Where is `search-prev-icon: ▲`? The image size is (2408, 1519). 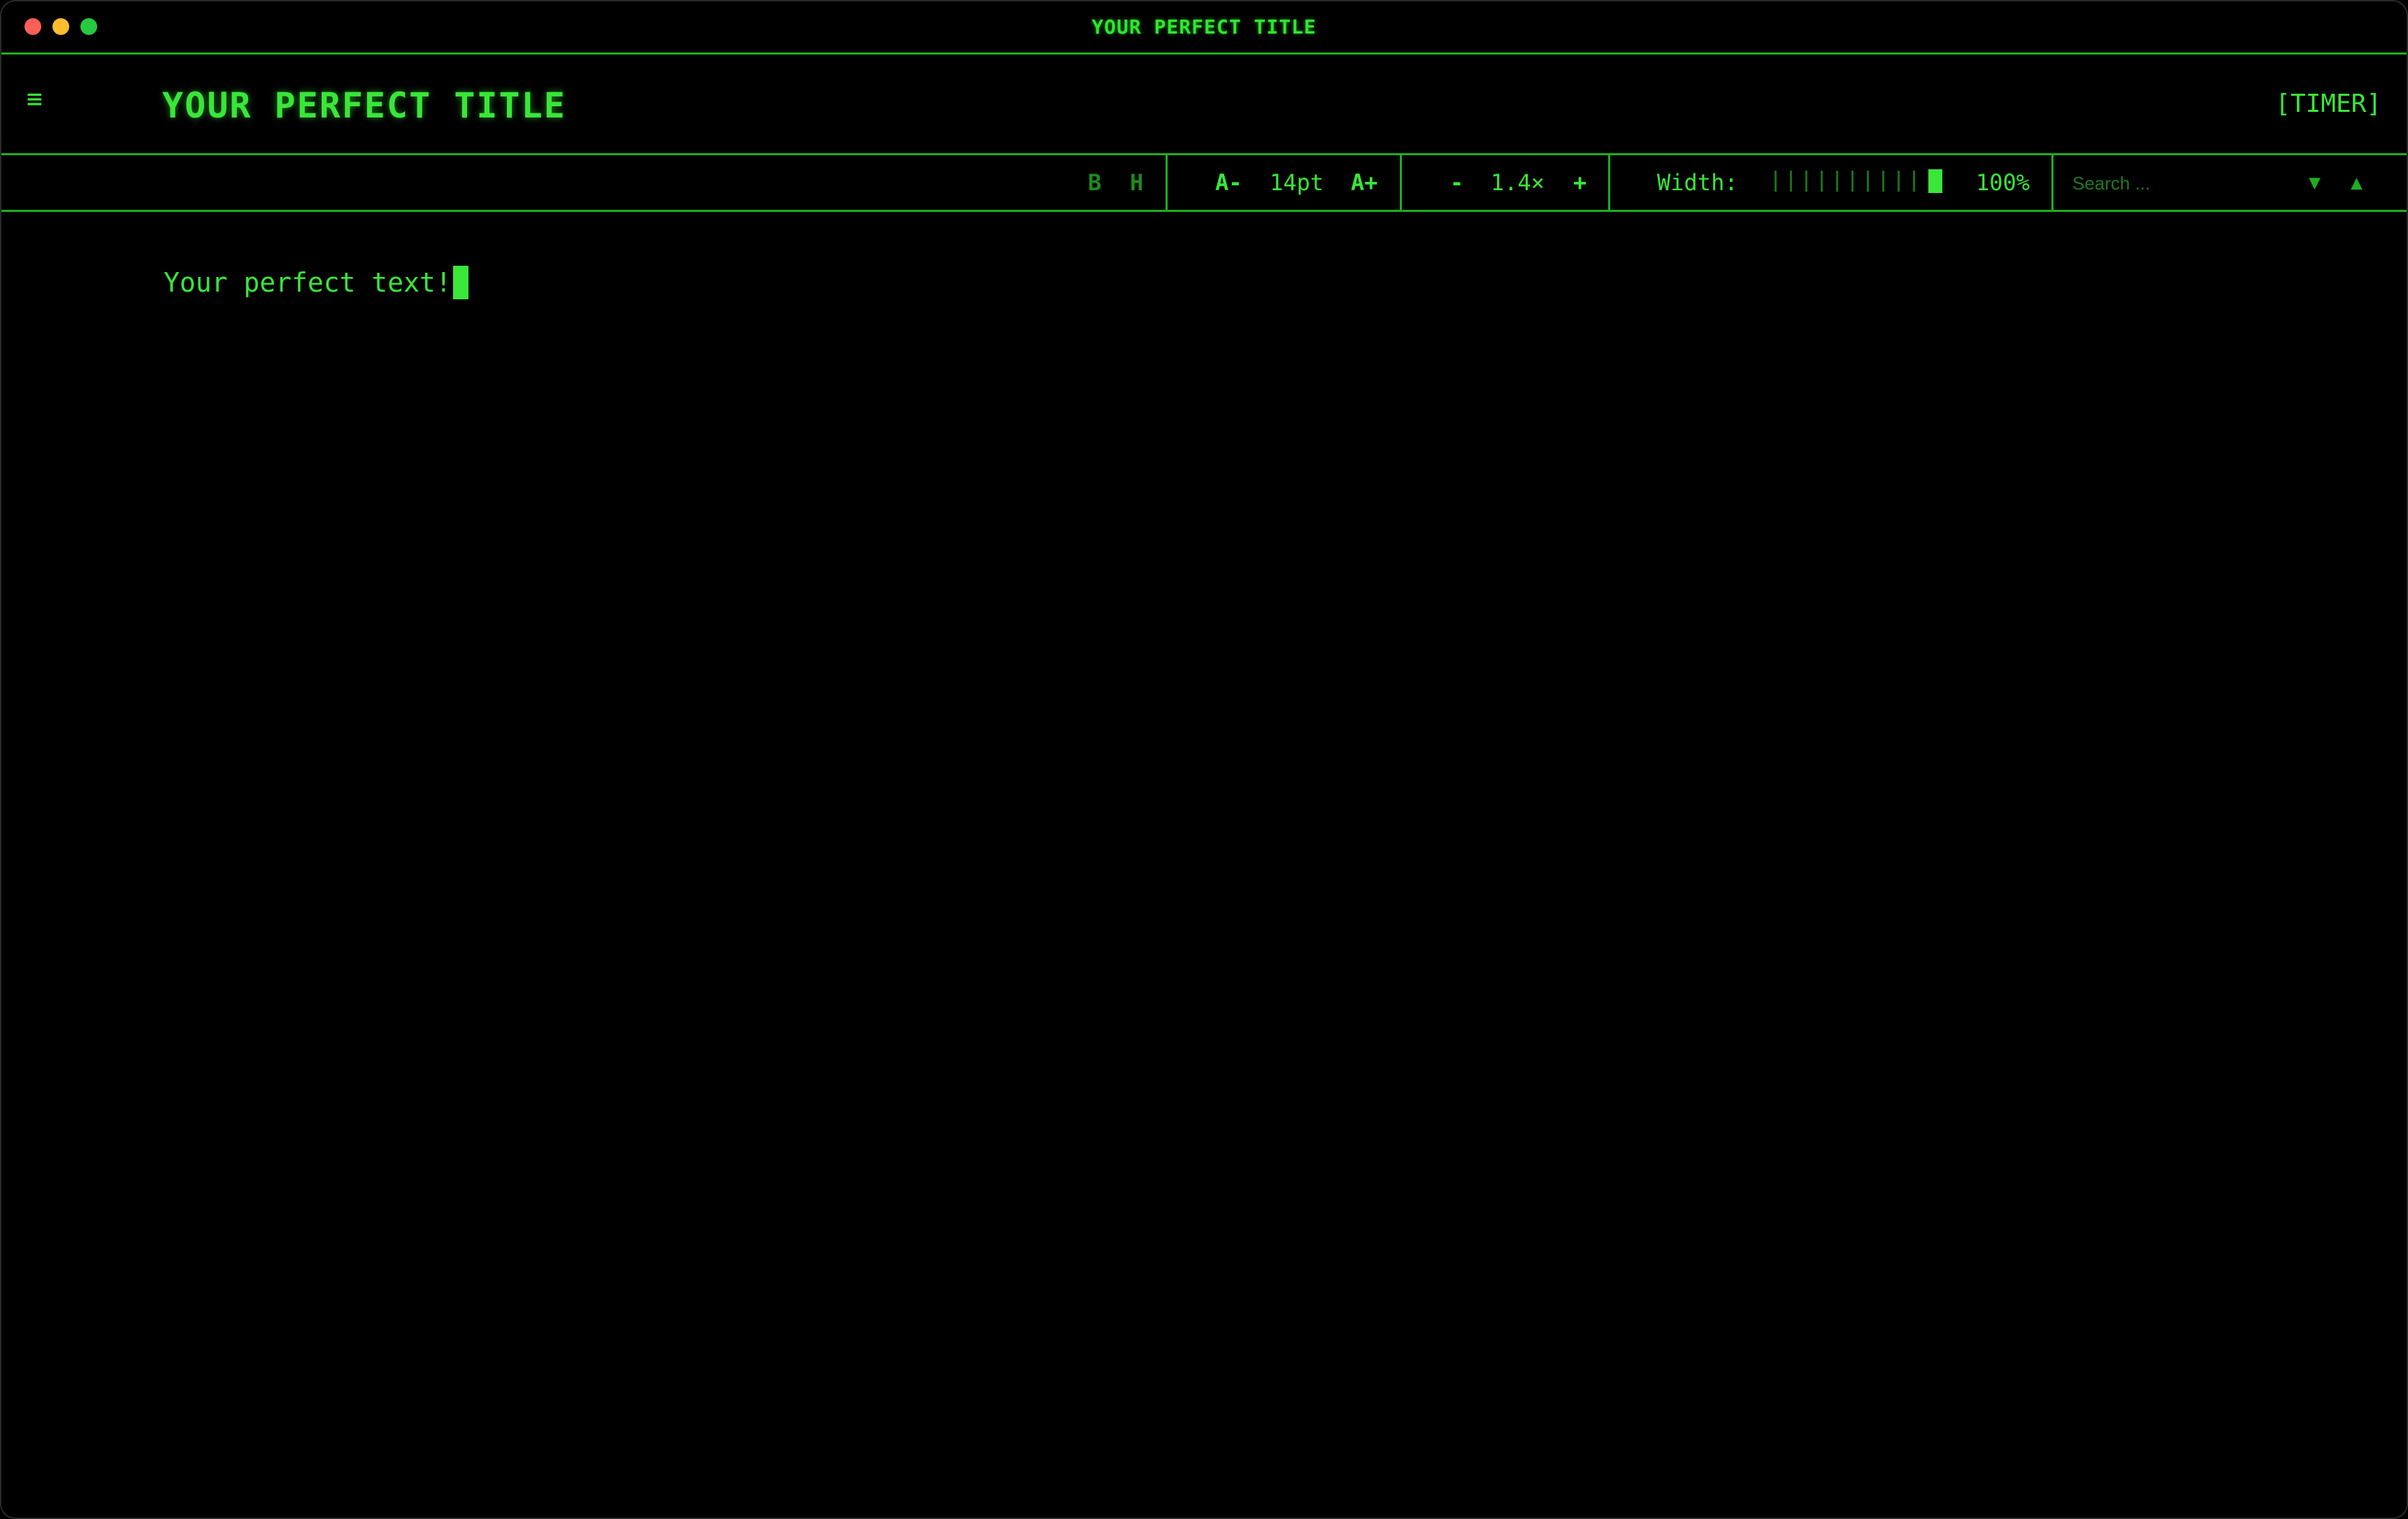 search-prev-icon: ▲ is located at coordinates (2357, 182).